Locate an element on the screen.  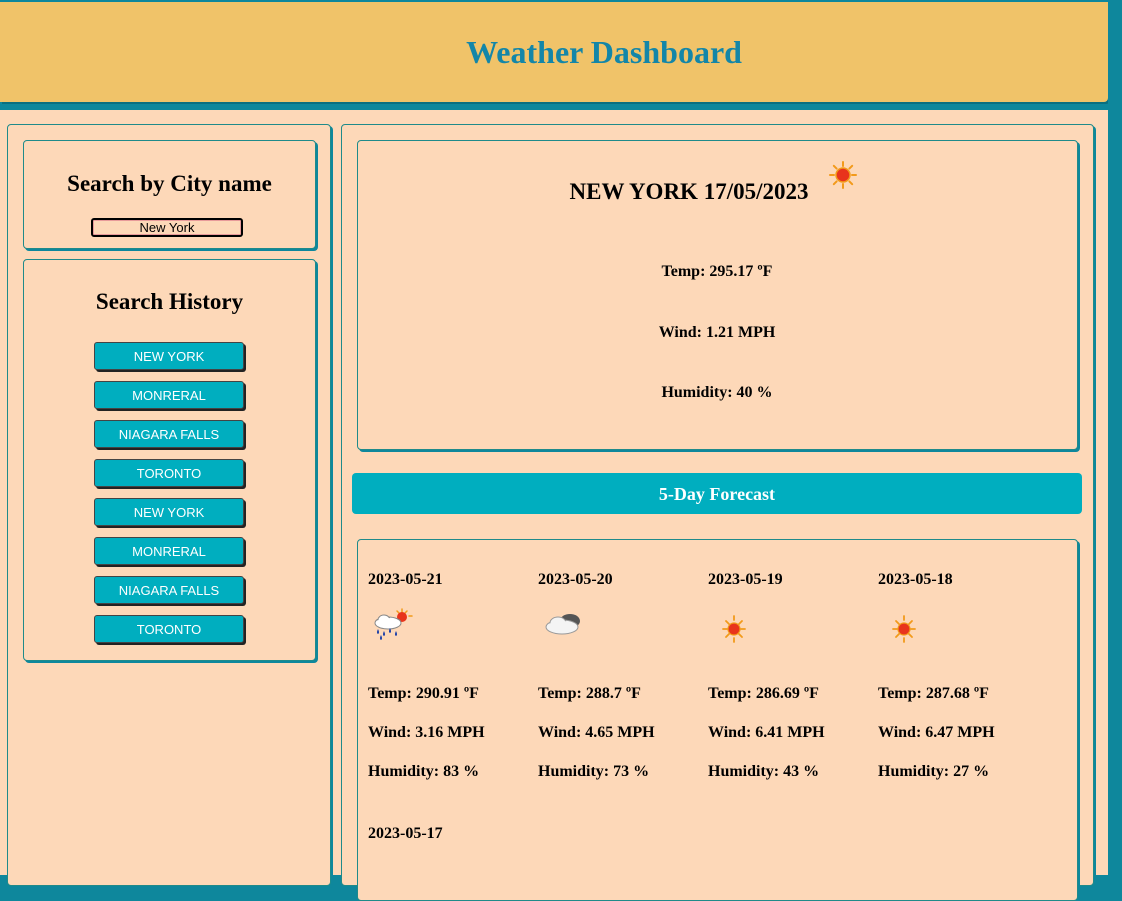
window-edge is located at coordinates (1115, 437).